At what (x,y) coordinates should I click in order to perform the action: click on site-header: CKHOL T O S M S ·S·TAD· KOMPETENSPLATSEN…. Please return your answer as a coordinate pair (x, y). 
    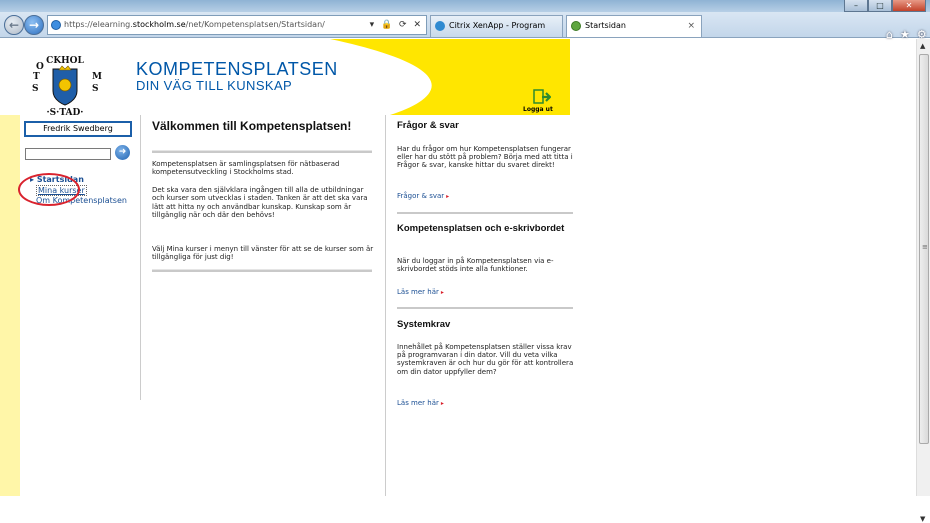
    Looking at the image, I should click on (285, 77).